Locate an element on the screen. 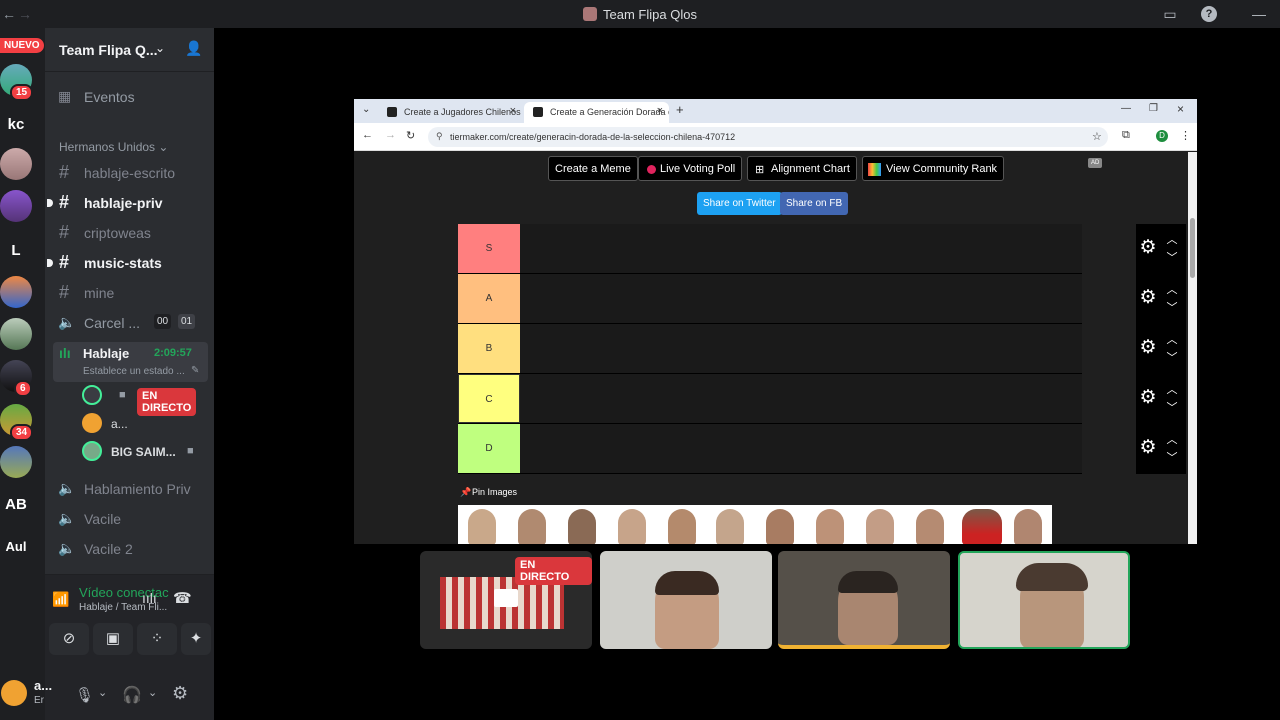  microphone-icon: 🎙 is located at coordinates (84, 695).